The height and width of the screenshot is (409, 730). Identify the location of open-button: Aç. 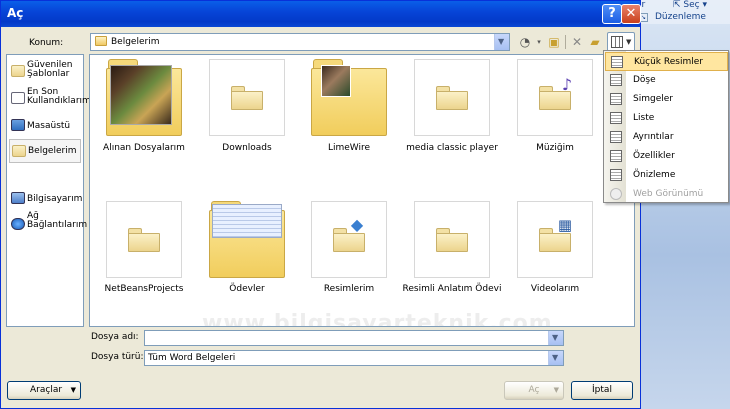
(534, 390).